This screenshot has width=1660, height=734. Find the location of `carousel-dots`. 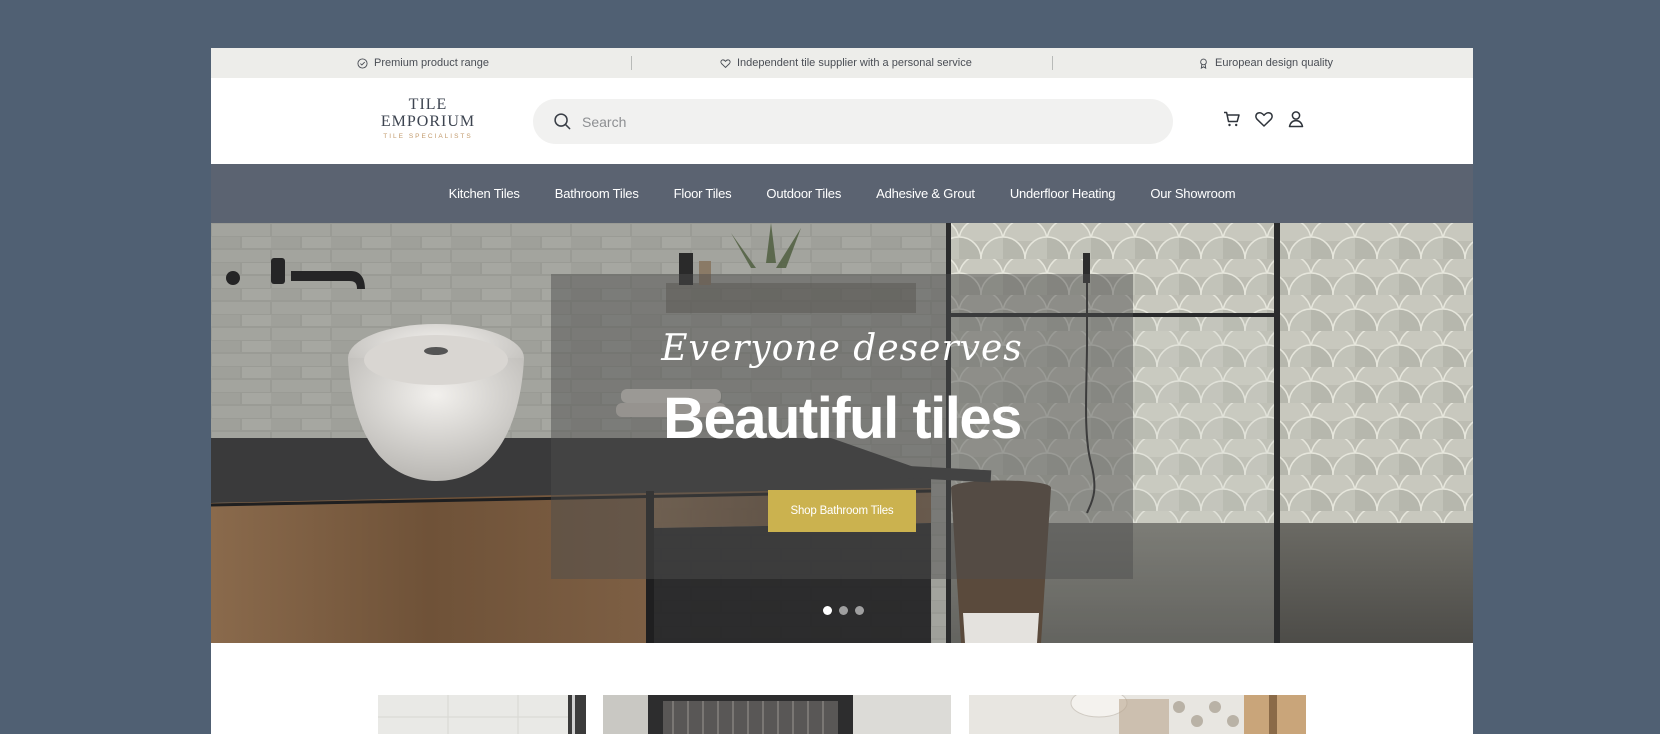

carousel-dots is located at coordinates (843, 610).